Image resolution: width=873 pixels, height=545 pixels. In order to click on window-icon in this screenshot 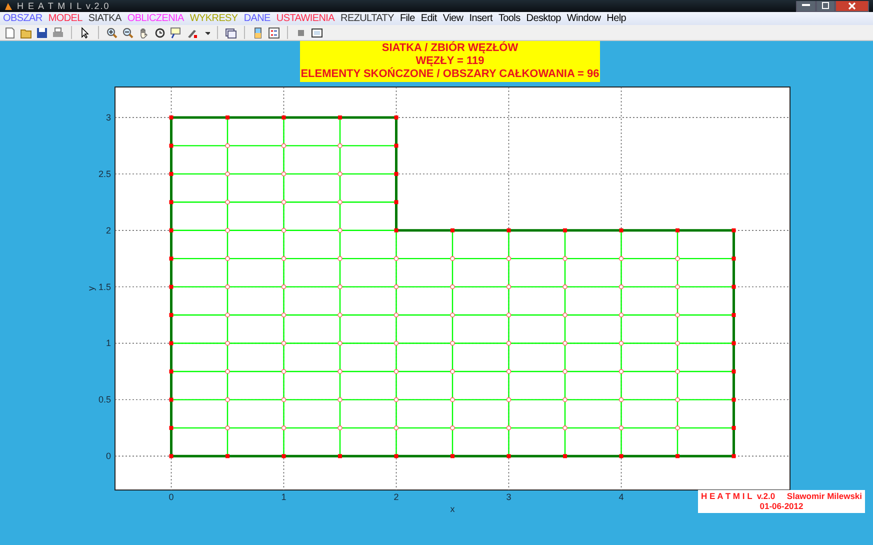, I will do `click(317, 32)`.